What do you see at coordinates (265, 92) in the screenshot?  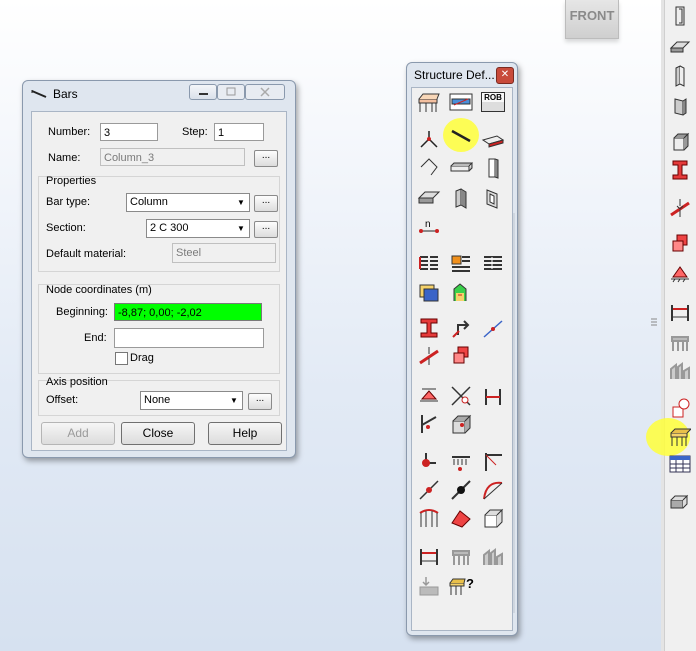 I see `close-window-button` at bounding box center [265, 92].